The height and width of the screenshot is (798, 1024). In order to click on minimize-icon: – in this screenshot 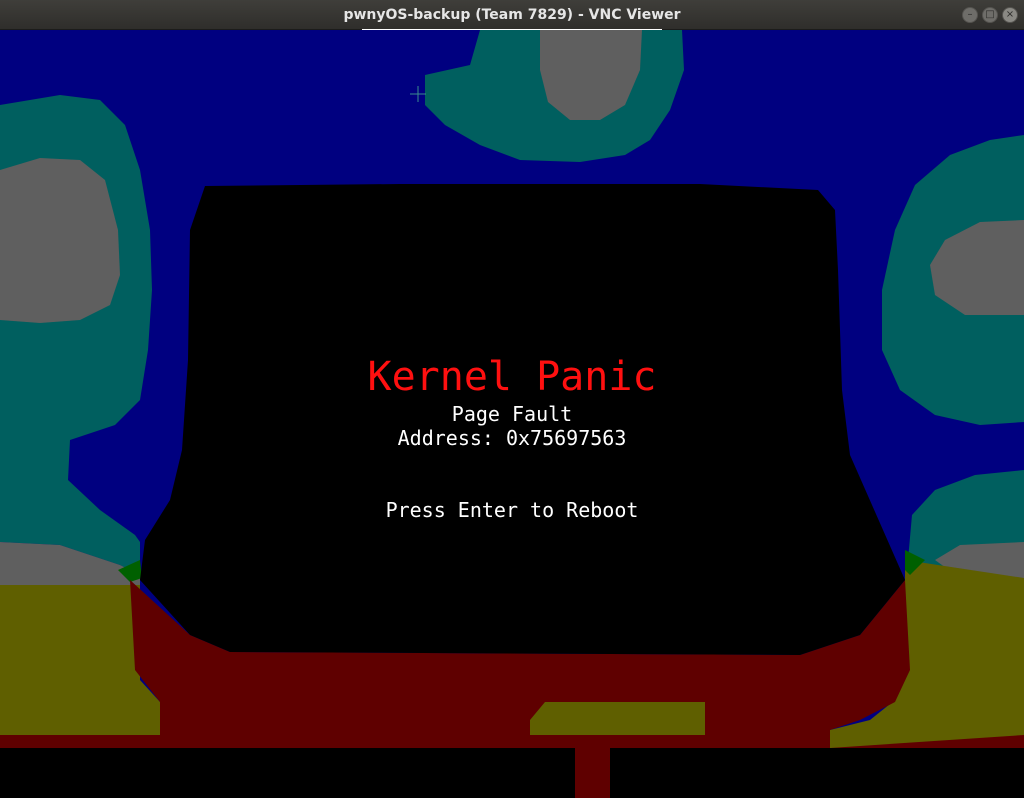, I will do `click(970, 14)`.